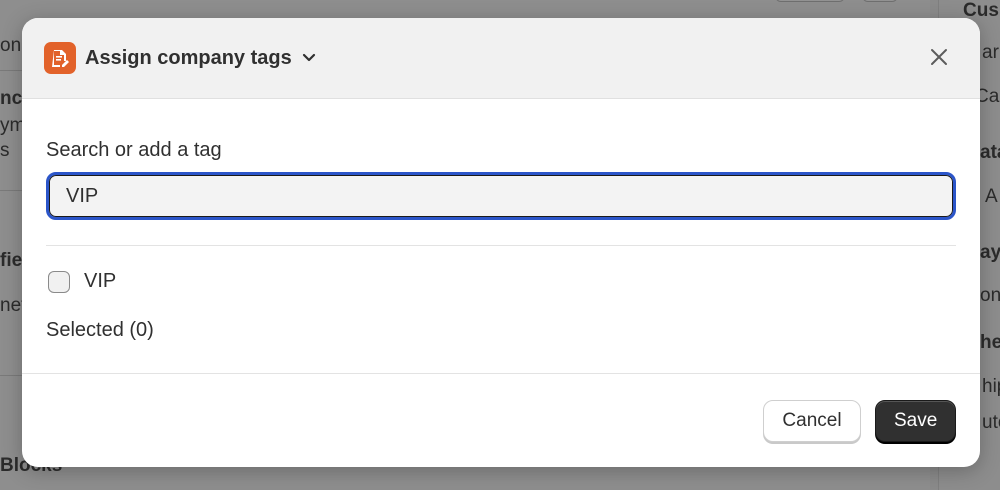 This screenshot has height=490, width=1000. What do you see at coordinates (501, 196) in the screenshot?
I see `tag-search-input` at bounding box center [501, 196].